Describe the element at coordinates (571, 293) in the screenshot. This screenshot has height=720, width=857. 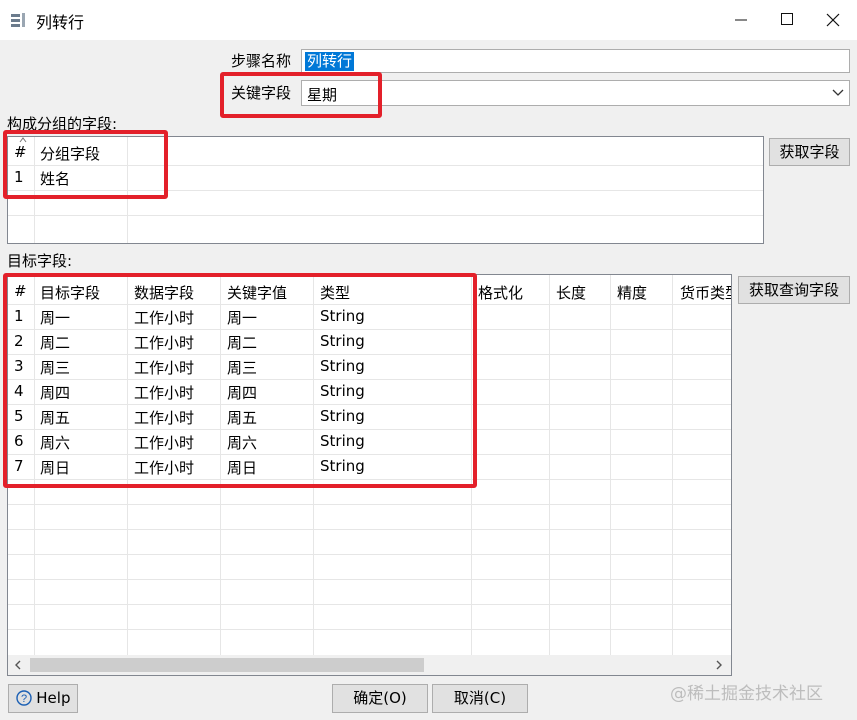
I see `target-header-length: 长度` at that location.